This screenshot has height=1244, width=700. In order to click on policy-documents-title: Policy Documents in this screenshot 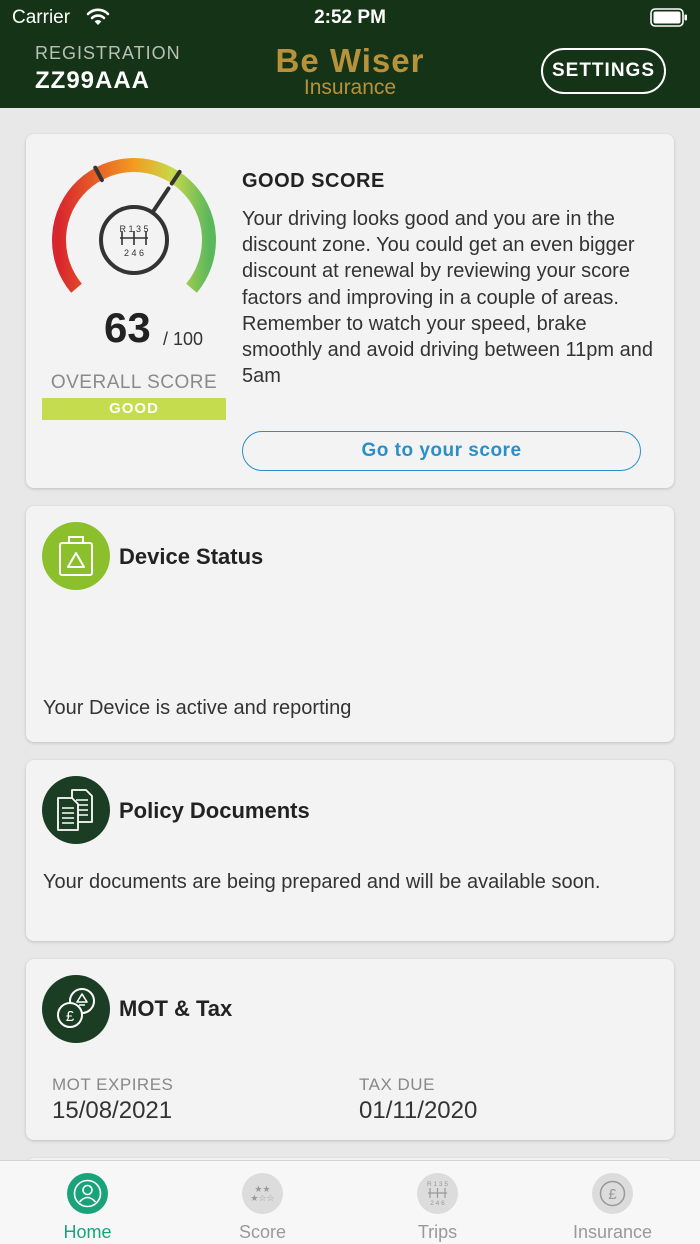, I will do `click(214, 810)`.